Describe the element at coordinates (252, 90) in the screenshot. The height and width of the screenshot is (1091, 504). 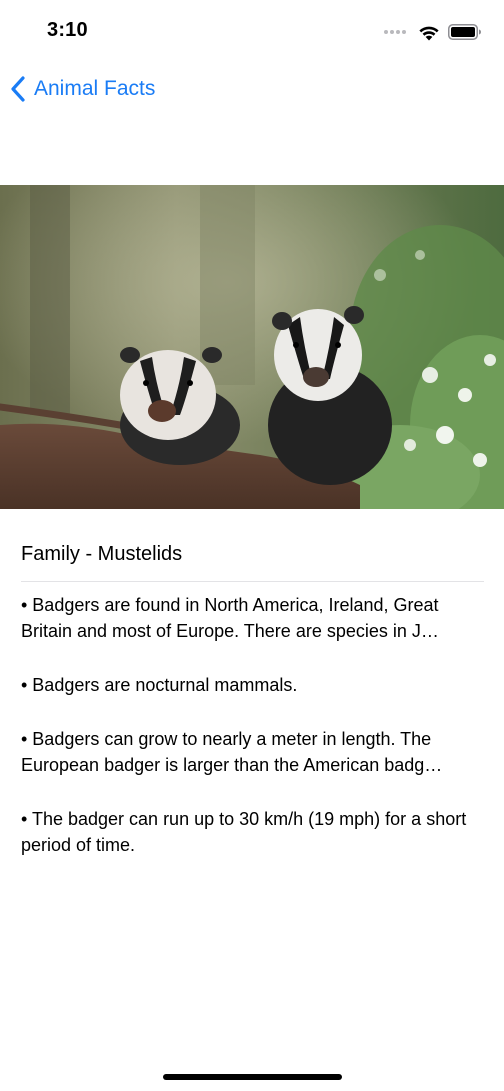
I see `navigation-bar: Animal Facts` at that location.